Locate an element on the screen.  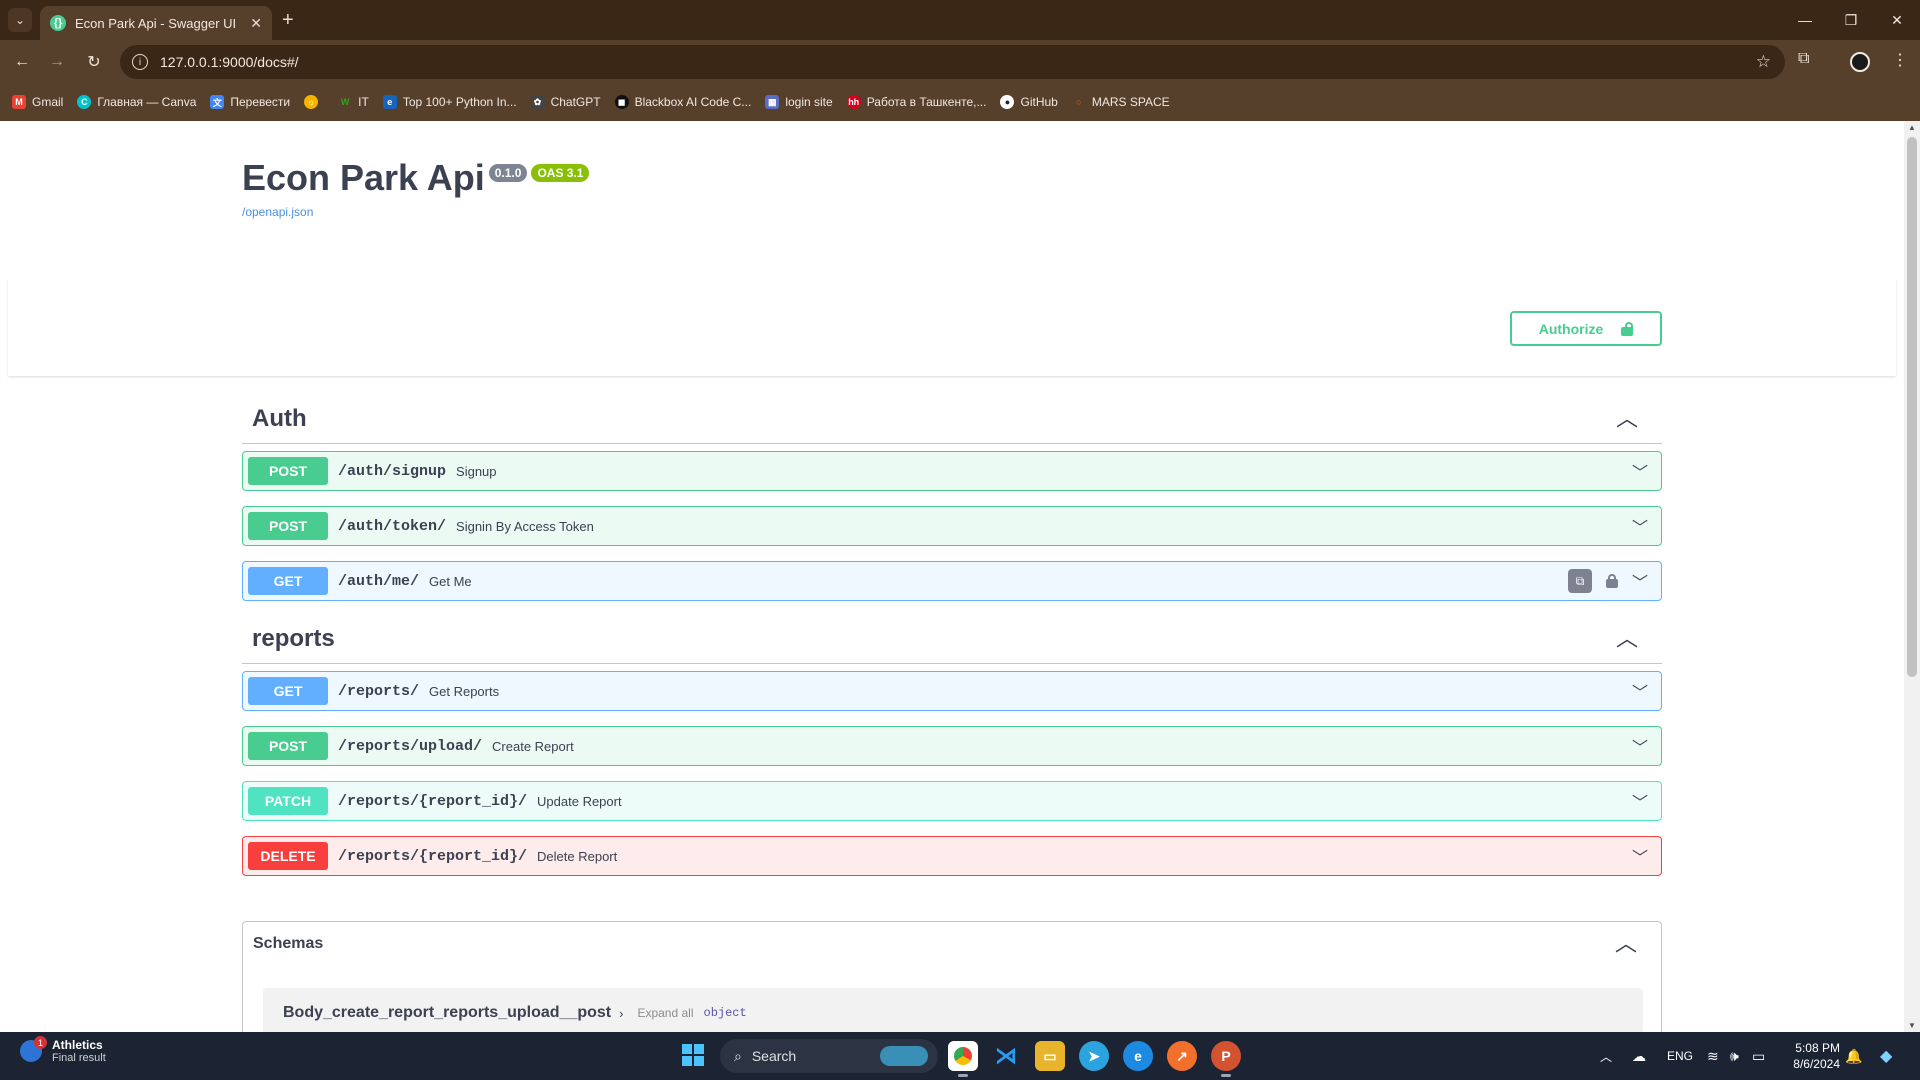
file-explorer-icon: ▭ is located at coordinates (1050, 1056).